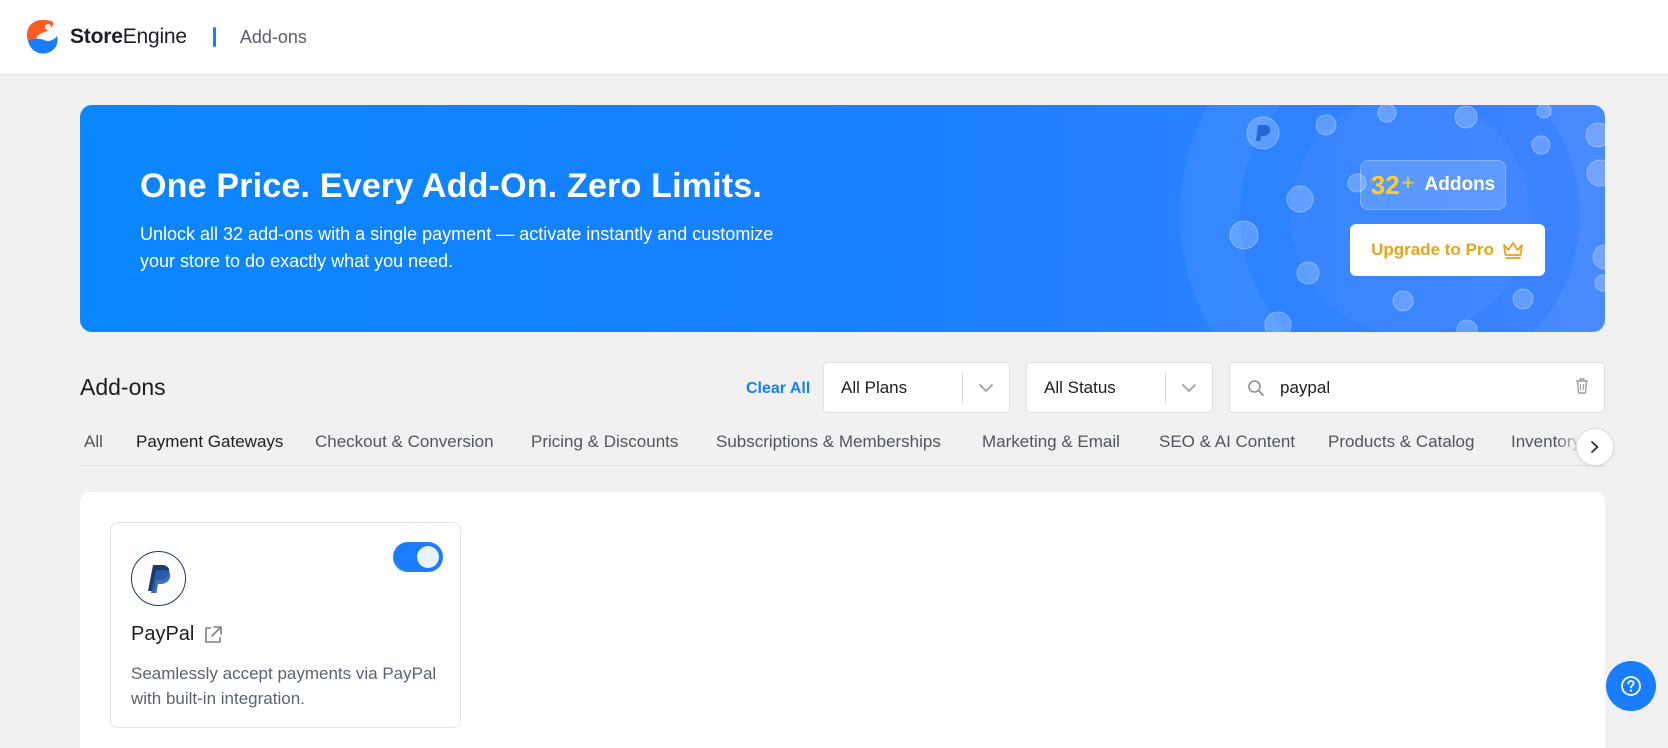 The image size is (1668, 748). Describe the element at coordinates (1392, 218) in the screenshot. I see `addons-orbit-decoration` at that location.